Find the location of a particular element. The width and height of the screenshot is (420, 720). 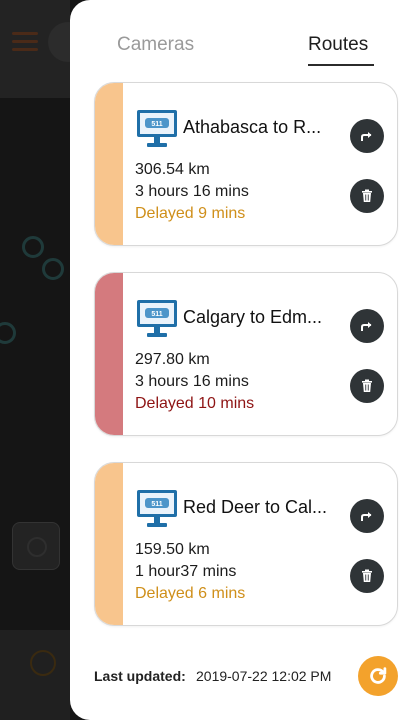

active-tab-indicator is located at coordinates (341, 65).